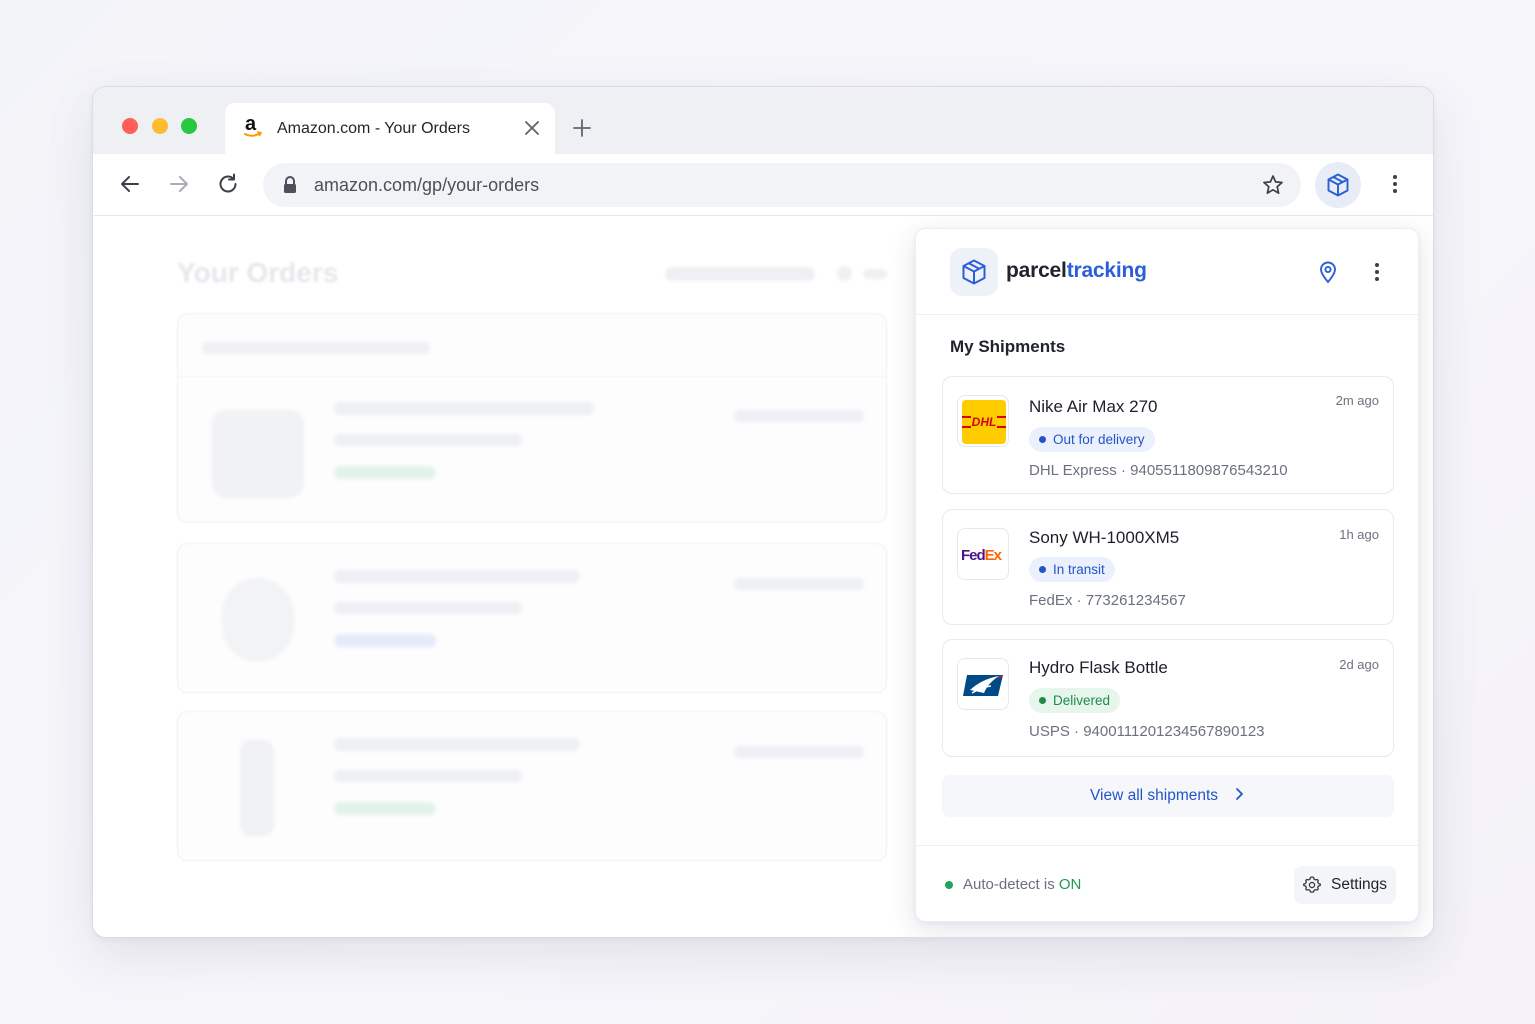 Image resolution: width=1535 pixels, height=1024 pixels. I want to click on fedex-logo-icon: FedEx ., so click(982, 555).